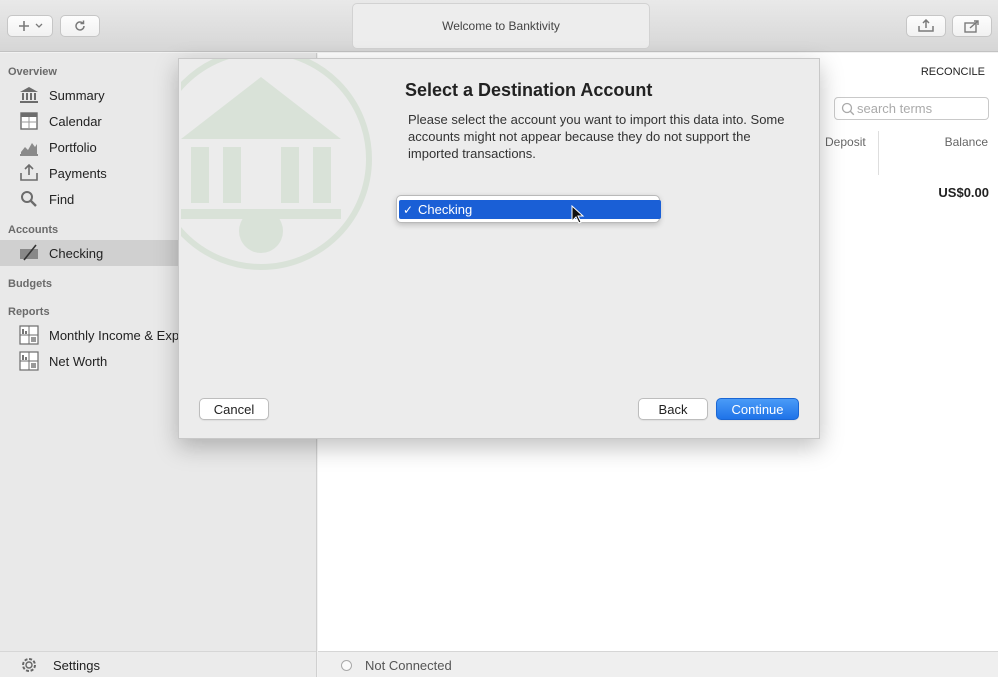 Image resolution: width=998 pixels, height=677 pixels. I want to click on sidebar-item-label: Checking, so click(76, 253).